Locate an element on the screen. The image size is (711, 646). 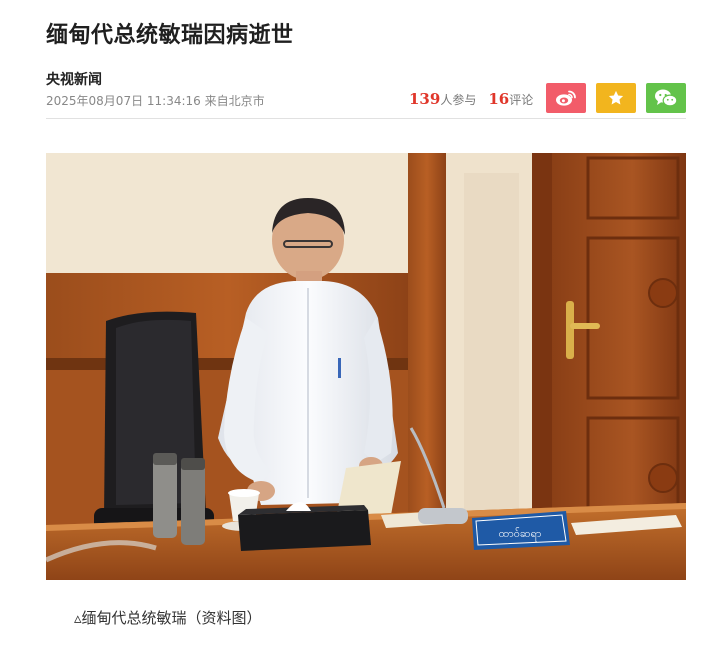
nameplate-text: ထာဝ်ဆရာ is located at coordinates (520, 534).